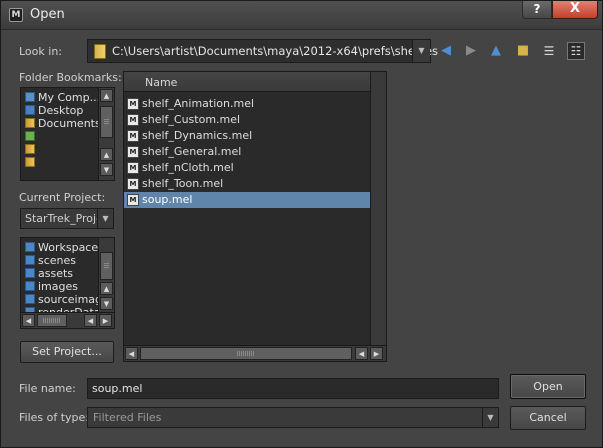  I want to click on file-name-field, so click(293, 388).